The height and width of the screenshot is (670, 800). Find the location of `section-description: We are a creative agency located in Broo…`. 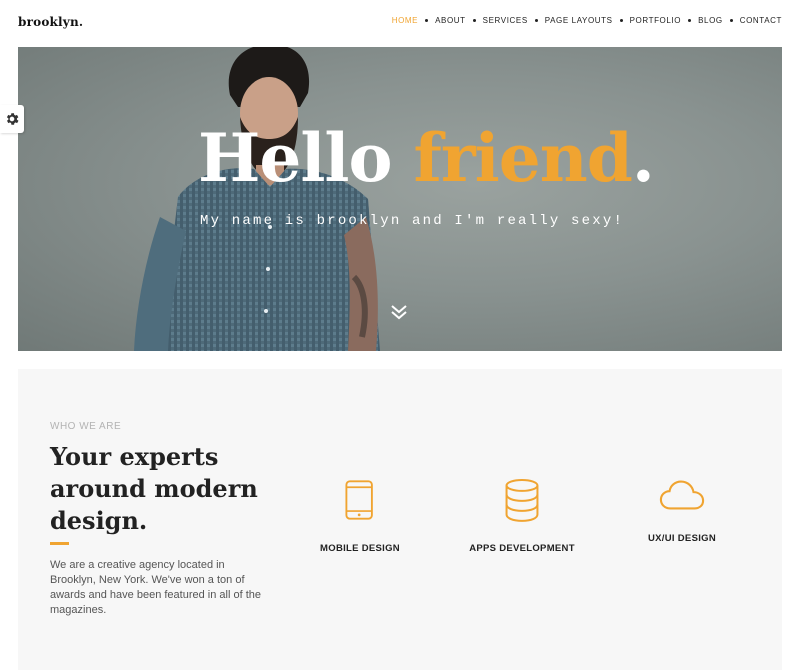

section-description: We are a creative agency located in Broo… is located at coordinates (155, 587).